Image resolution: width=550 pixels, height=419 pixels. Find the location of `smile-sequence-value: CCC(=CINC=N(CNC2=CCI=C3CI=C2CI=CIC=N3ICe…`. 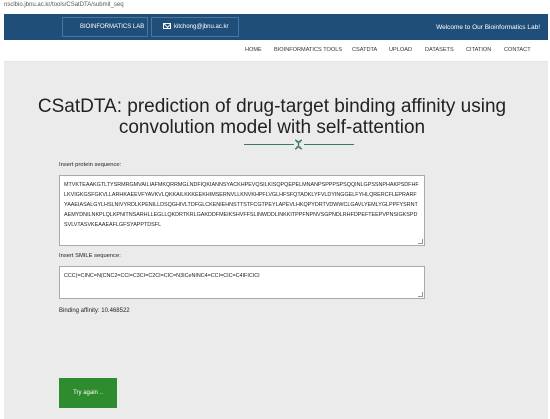

smile-sequence-value: CCC(=CINC=N(CNC2=CCI=C3CI=C2CI=CIC=N3ICe… is located at coordinates (162, 276).